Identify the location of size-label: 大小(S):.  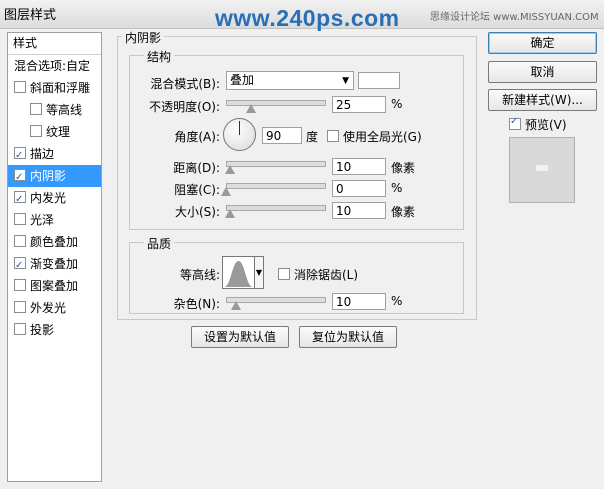
(197, 212).